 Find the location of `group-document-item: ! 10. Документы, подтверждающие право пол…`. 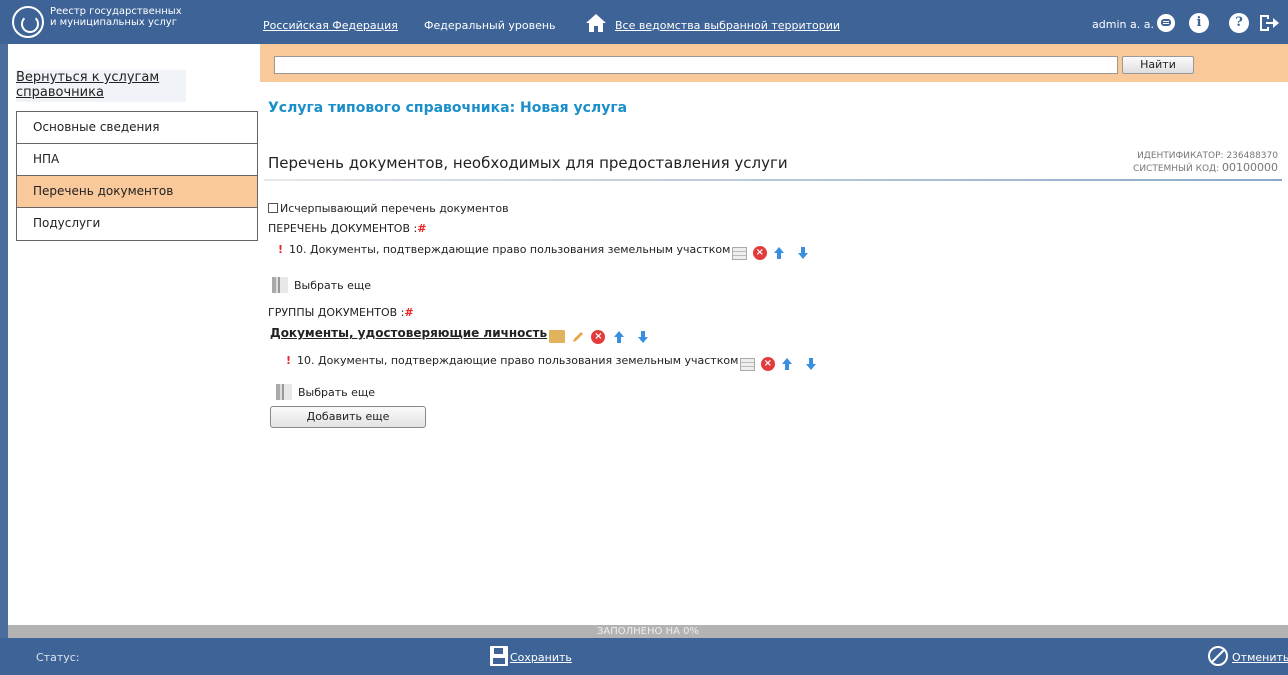

group-document-item: ! 10. Документы, подтверждающие право пол… is located at coordinates (552, 362).